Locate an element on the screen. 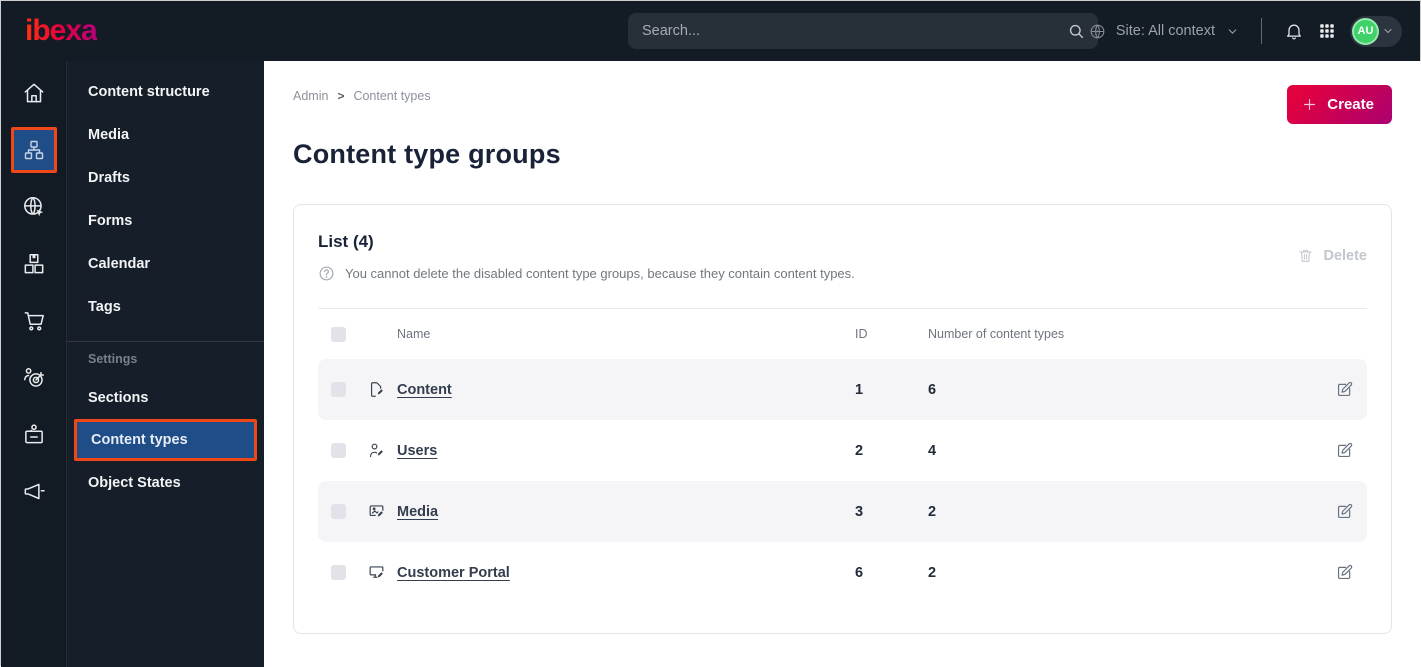 The image size is (1421, 667). sidebar-item-object-states: Object States is located at coordinates (165, 482).